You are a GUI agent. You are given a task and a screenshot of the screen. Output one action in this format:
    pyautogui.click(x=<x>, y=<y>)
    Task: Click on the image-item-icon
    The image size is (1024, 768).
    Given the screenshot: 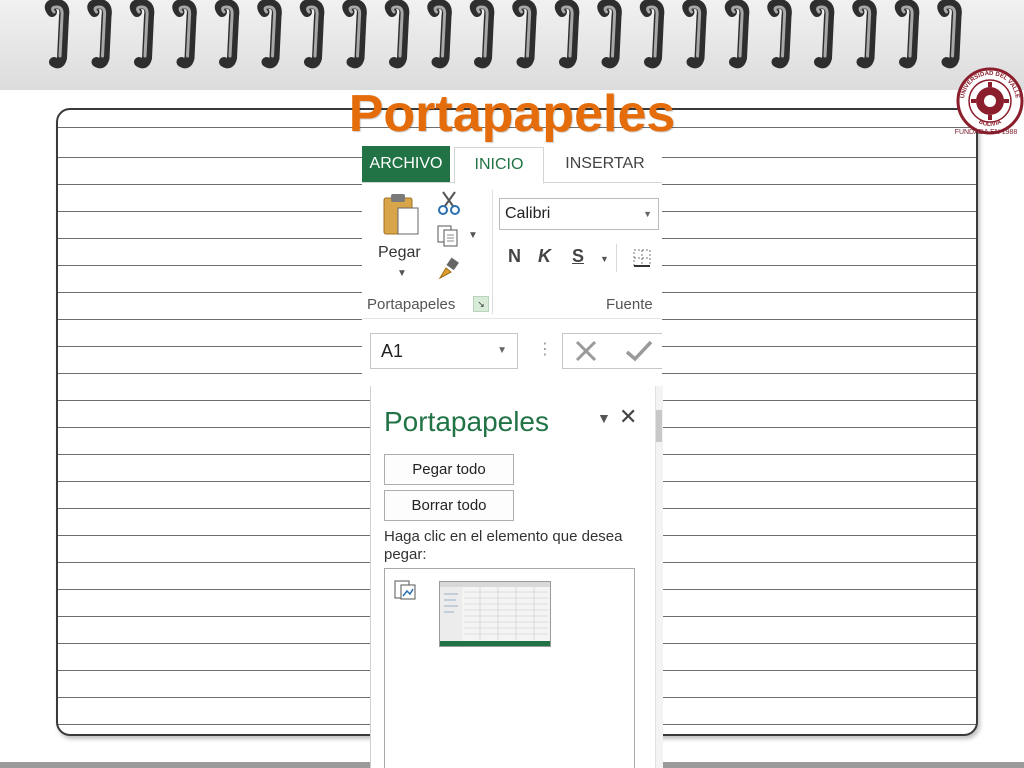 What is the action you would take?
    pyautogui.click(x=405, y=590)
    